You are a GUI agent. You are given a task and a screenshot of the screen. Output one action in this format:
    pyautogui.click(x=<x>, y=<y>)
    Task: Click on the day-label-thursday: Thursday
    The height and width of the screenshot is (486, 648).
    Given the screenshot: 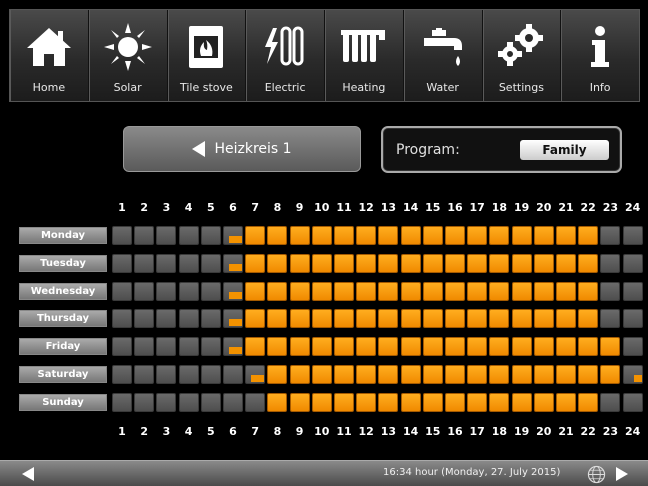 What is the action you would take?
    pyautogui.click(x=63, y=319)
    